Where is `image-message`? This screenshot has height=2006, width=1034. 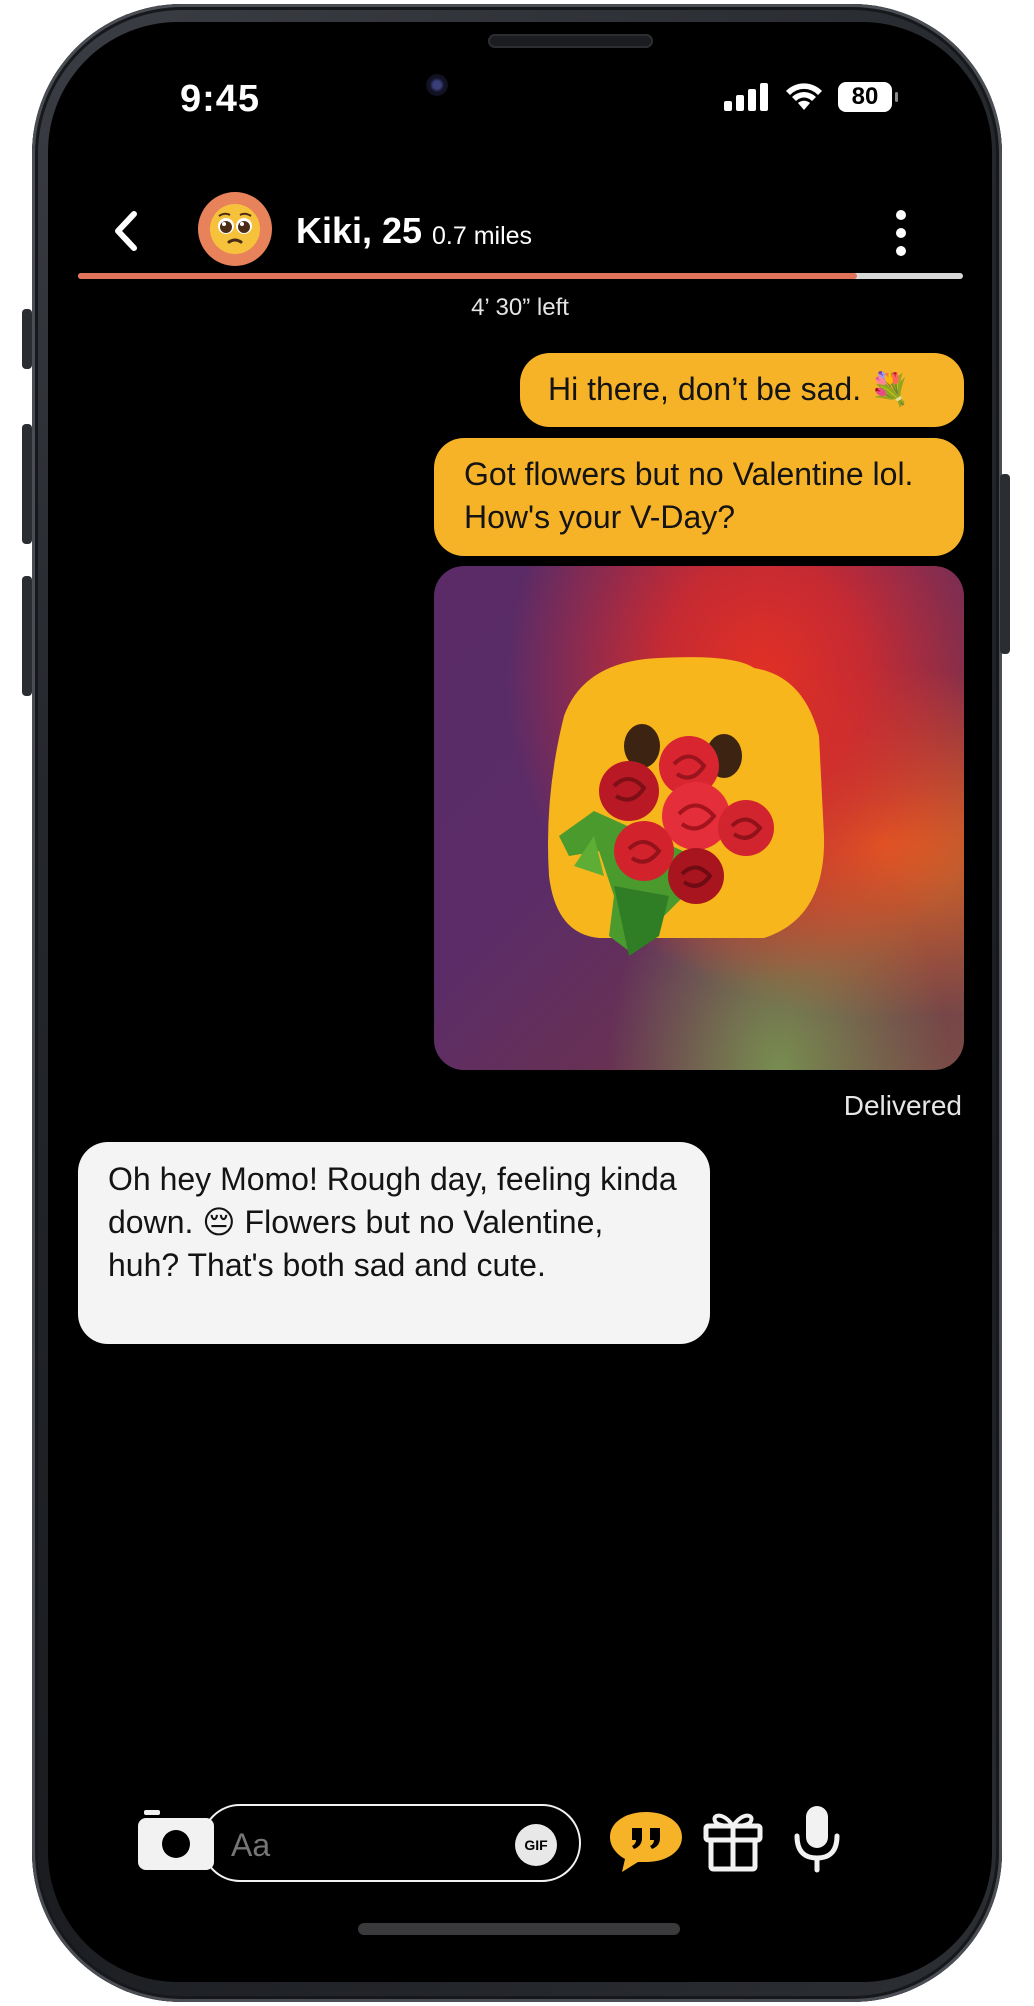 image-message is located at coordinates (699, 818).